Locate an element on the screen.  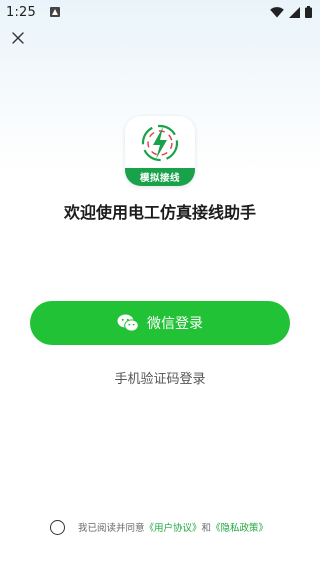
app-logo: 模拟接线 is located at coordinates (160, 151).